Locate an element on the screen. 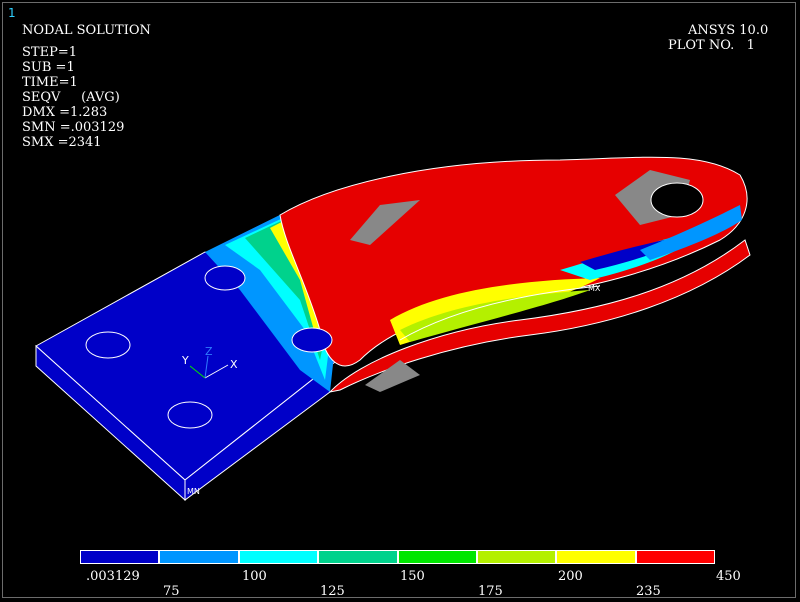 The width and height of the screenshot is (800, 602). hole-arm-end is located at coordinates (677, 200).